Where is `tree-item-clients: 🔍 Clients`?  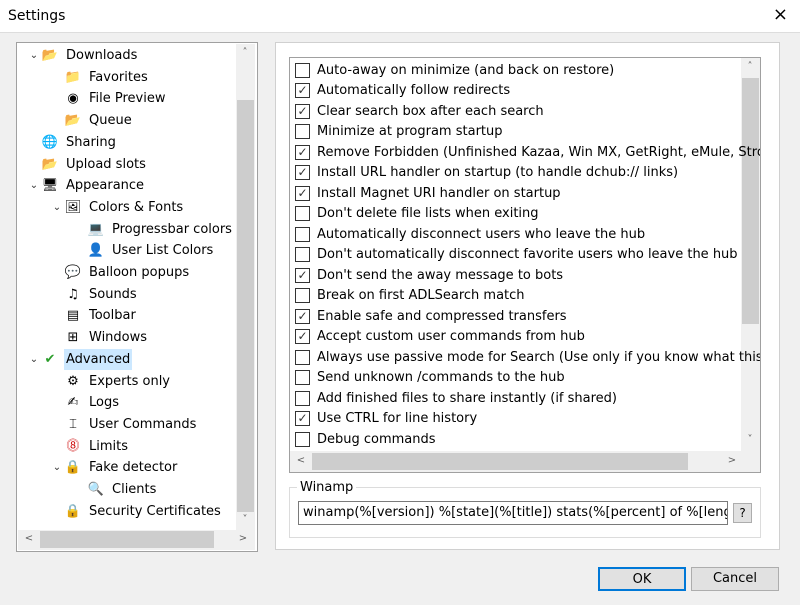 tree-item-clients: 🔍 Clients is located at coordinates (115, 489).